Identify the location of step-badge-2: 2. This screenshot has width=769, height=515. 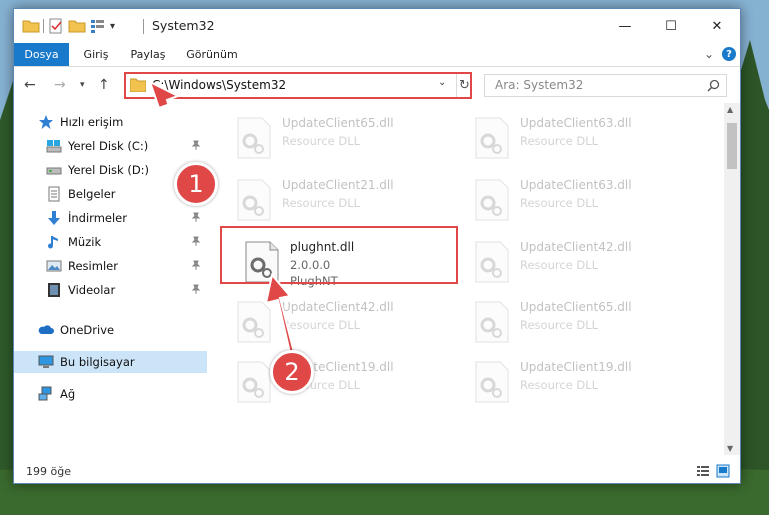
(292, 372).